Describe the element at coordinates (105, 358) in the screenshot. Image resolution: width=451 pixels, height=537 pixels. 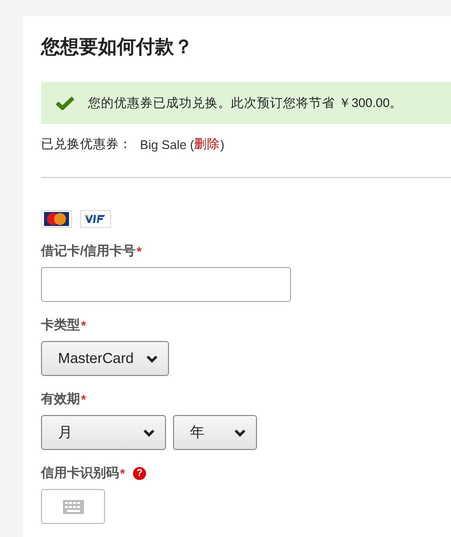
I see `card-type-select: MasterCard` at that location.